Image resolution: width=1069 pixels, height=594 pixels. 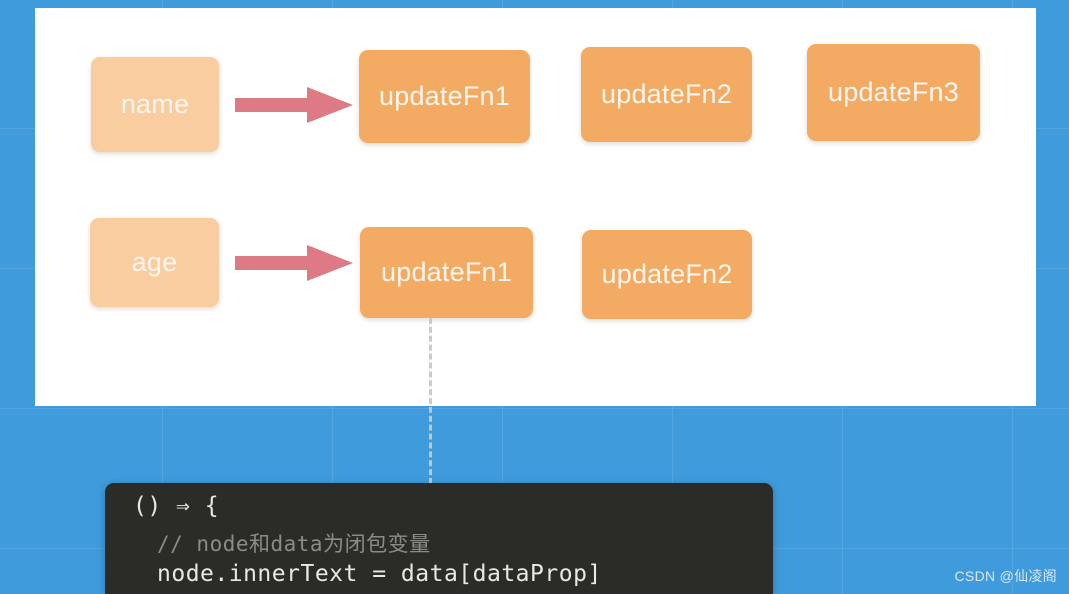 I want to click on node-label: updateFn3, so click(x=893, y=92).